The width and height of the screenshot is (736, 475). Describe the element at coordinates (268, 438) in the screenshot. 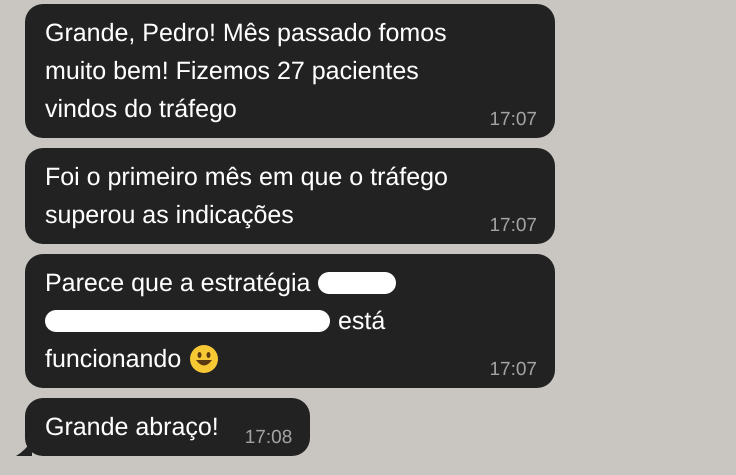

I see `message-time: 17:08` at that location.